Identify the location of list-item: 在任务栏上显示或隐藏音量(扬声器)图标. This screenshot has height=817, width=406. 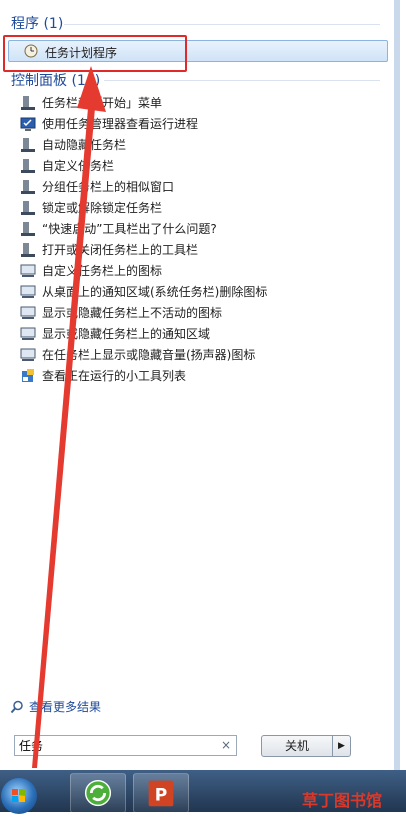
(143, 354).